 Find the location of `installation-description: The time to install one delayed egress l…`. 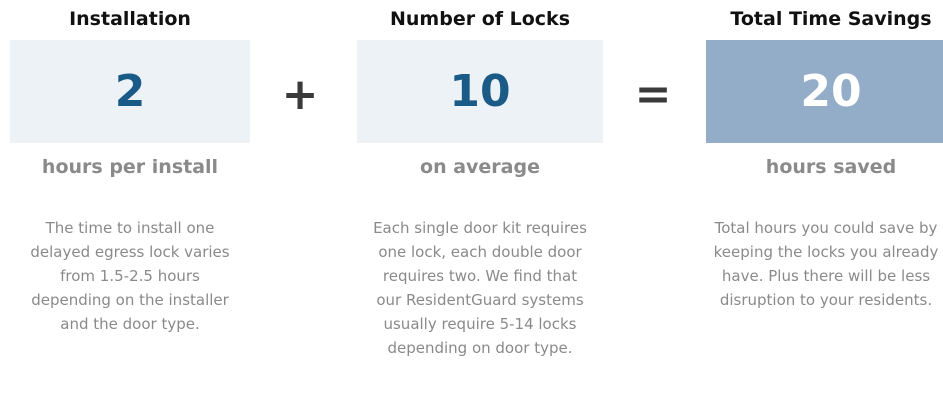

installation-description: The time to install one delayed egress l… is located at coordinates (130, 276).